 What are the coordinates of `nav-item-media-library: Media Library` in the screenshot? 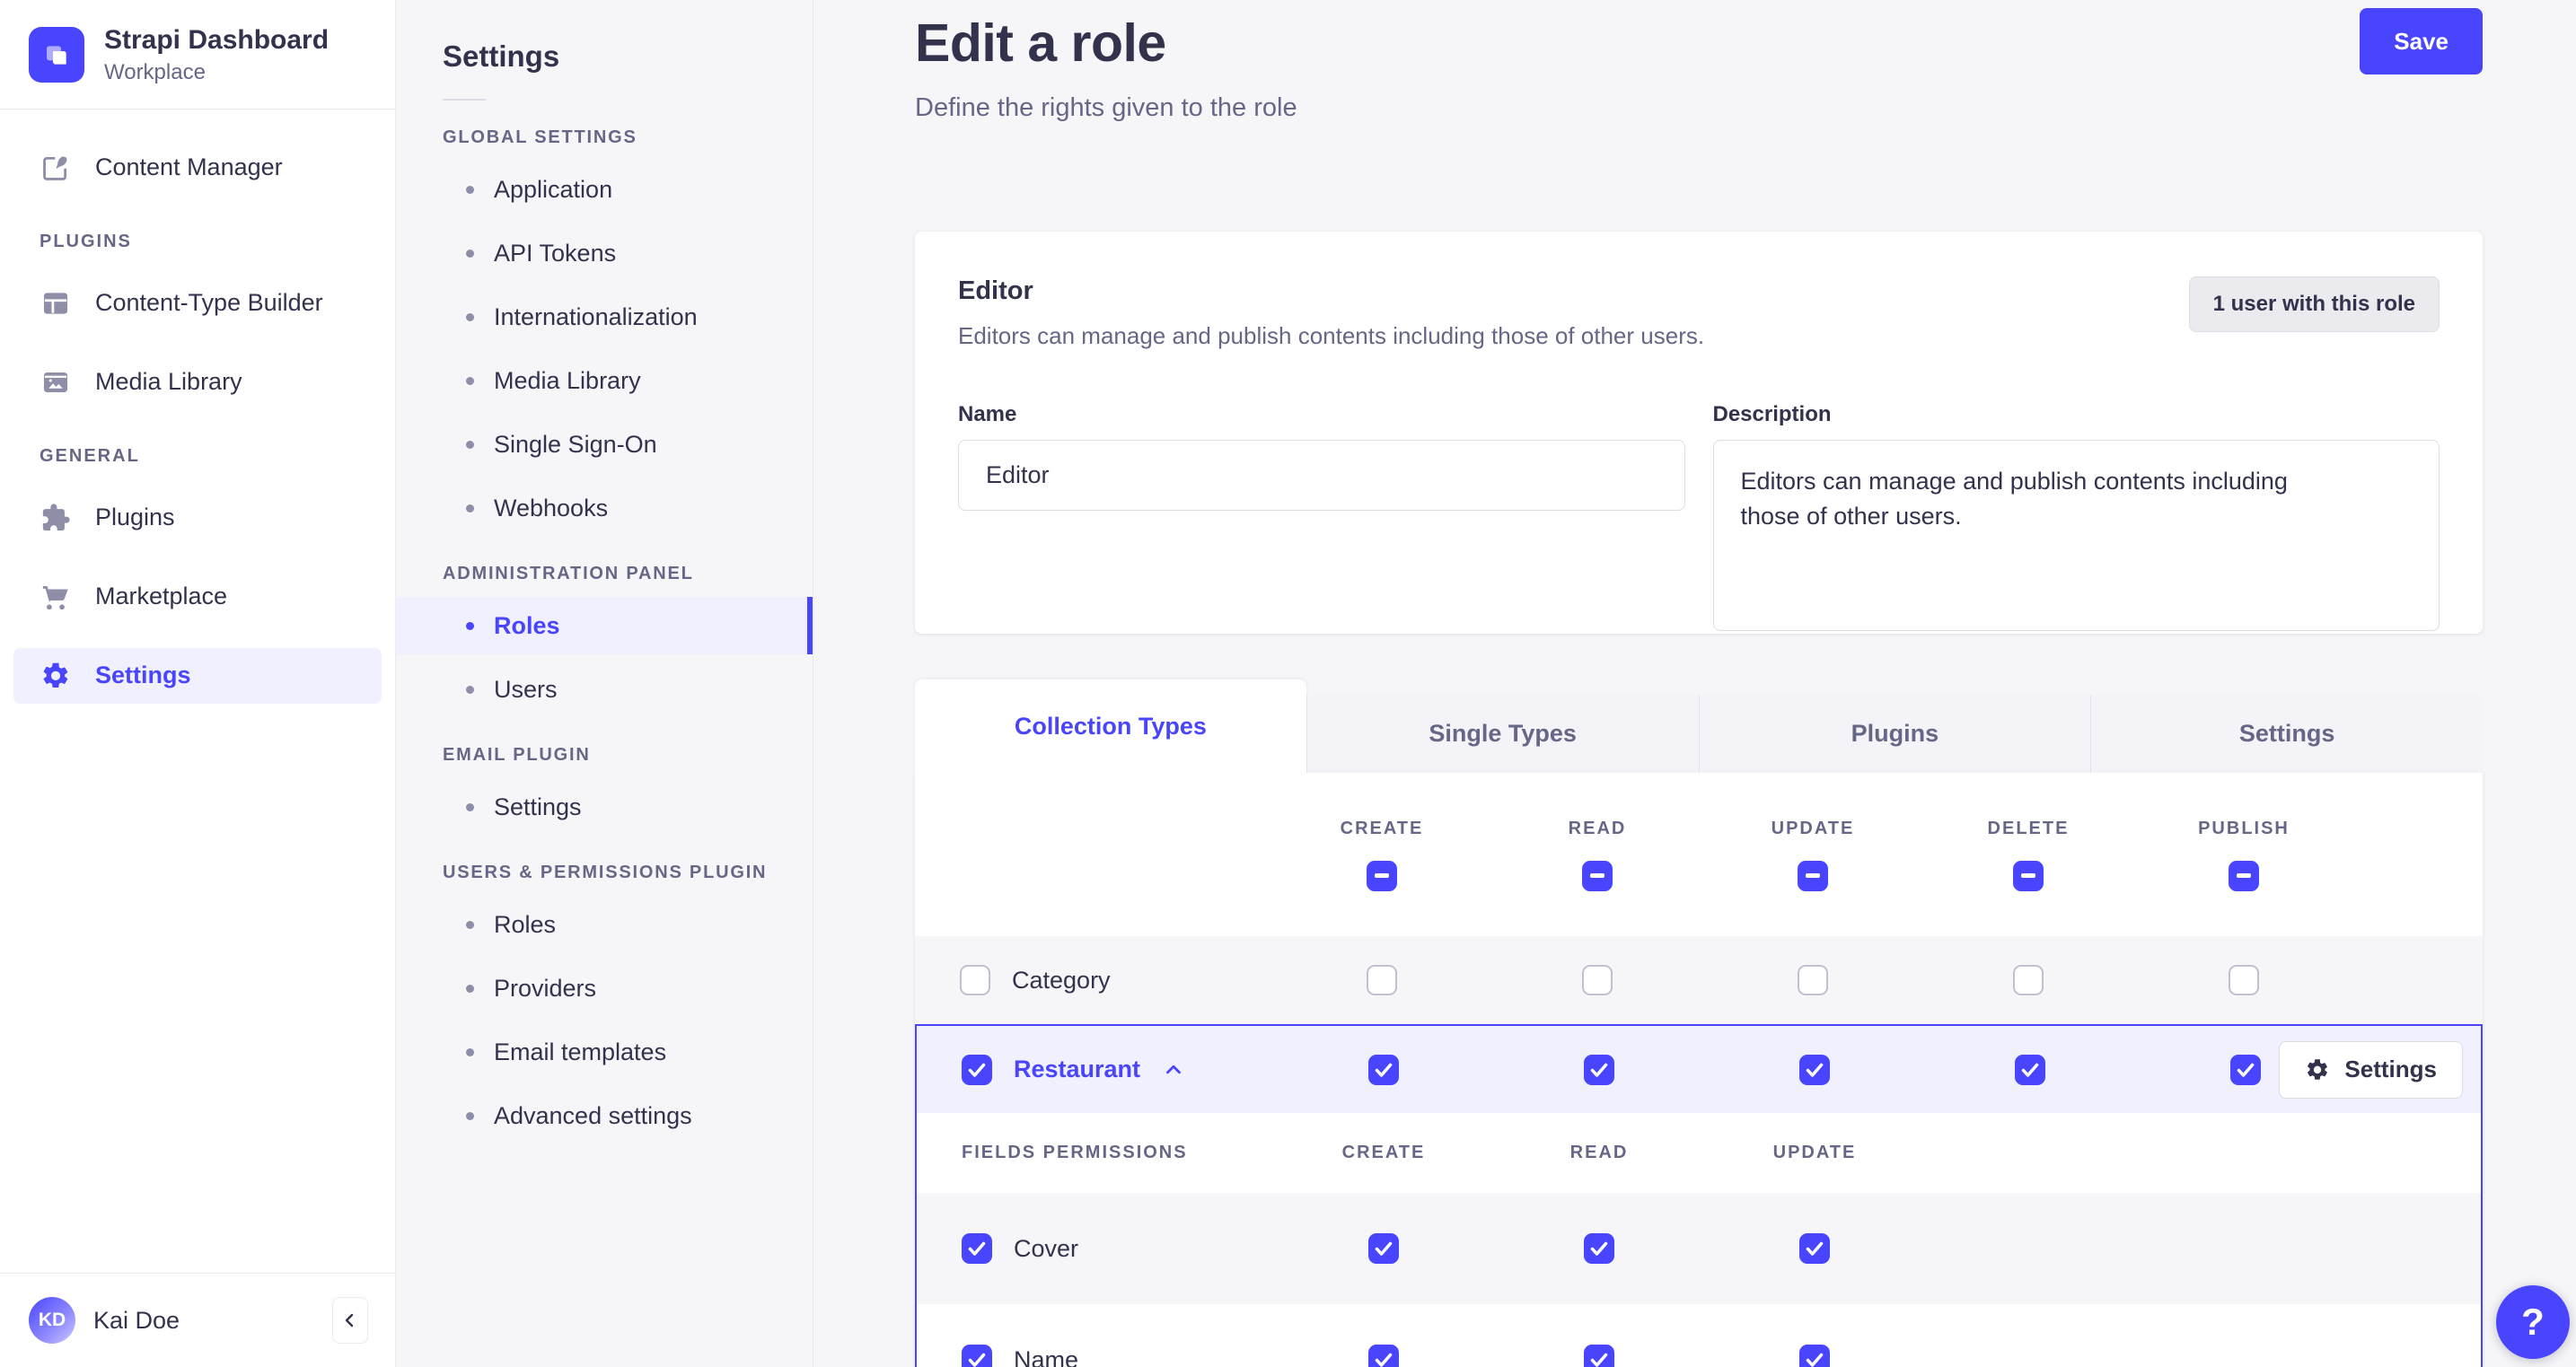 It's located at (197, 382).